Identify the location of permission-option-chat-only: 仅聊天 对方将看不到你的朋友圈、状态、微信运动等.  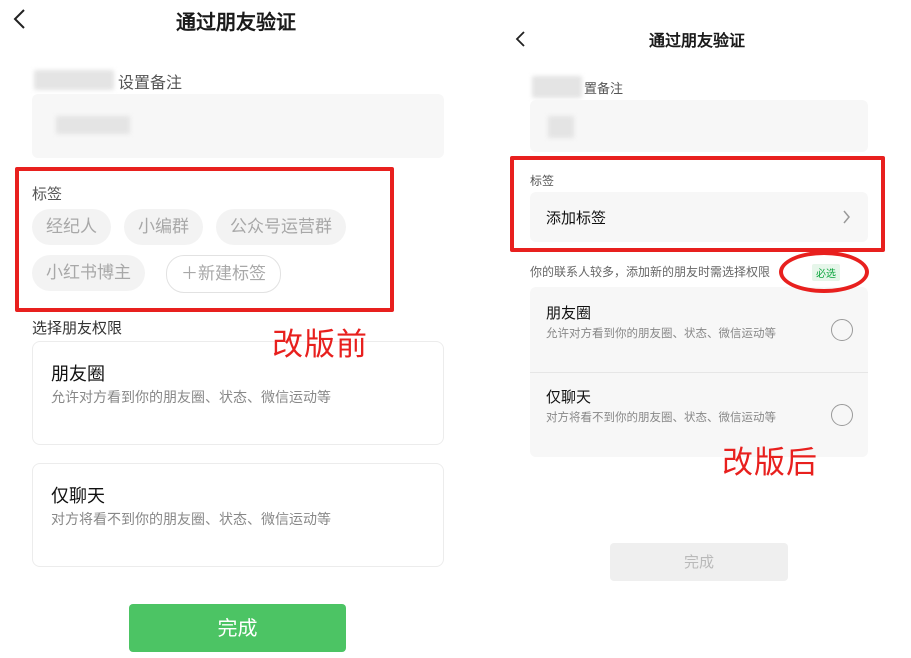
(238, 515).